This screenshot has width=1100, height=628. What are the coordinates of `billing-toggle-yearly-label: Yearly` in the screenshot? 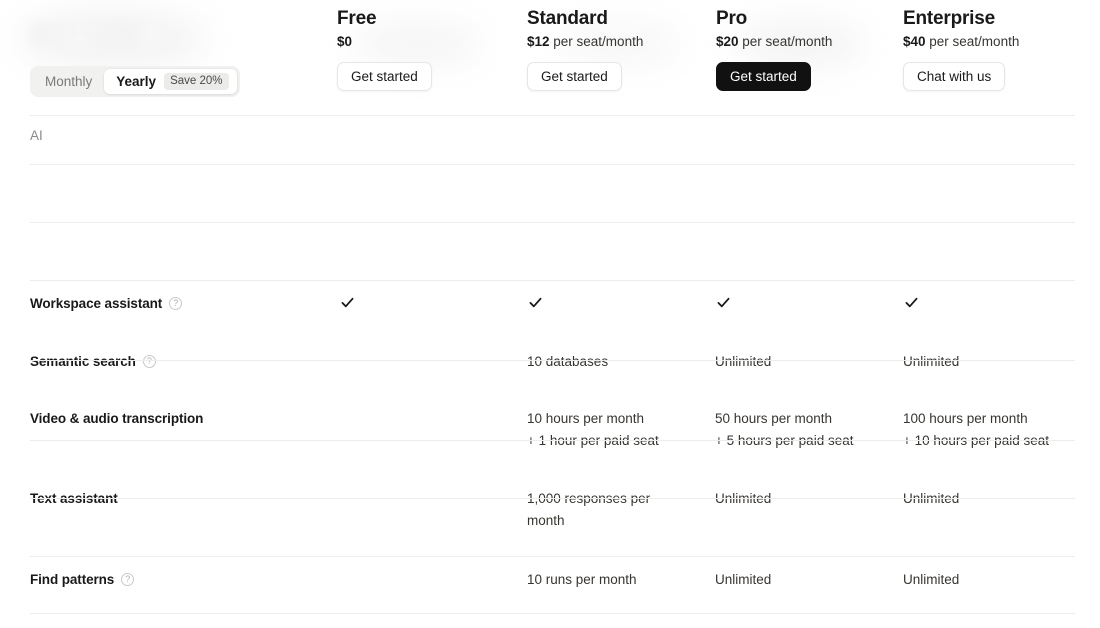 It's located at (136, 81).